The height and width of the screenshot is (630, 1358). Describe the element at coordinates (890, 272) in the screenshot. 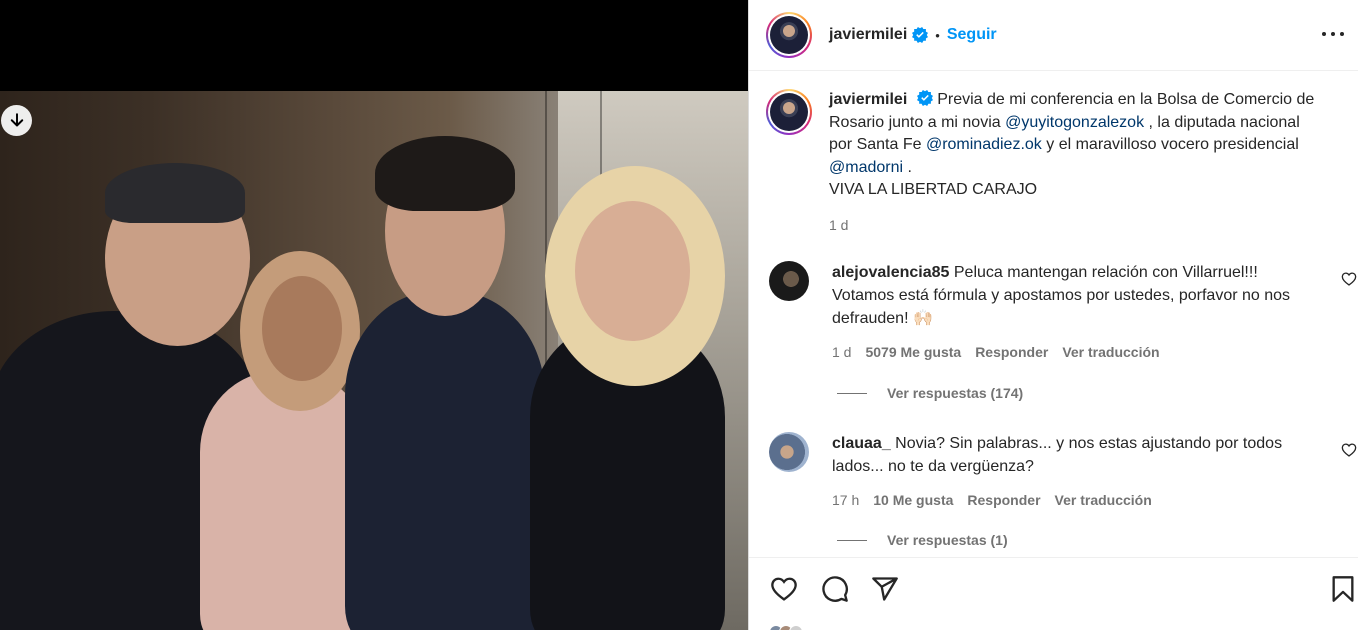

I see `commenter-username: alejovalencia85` at that location.